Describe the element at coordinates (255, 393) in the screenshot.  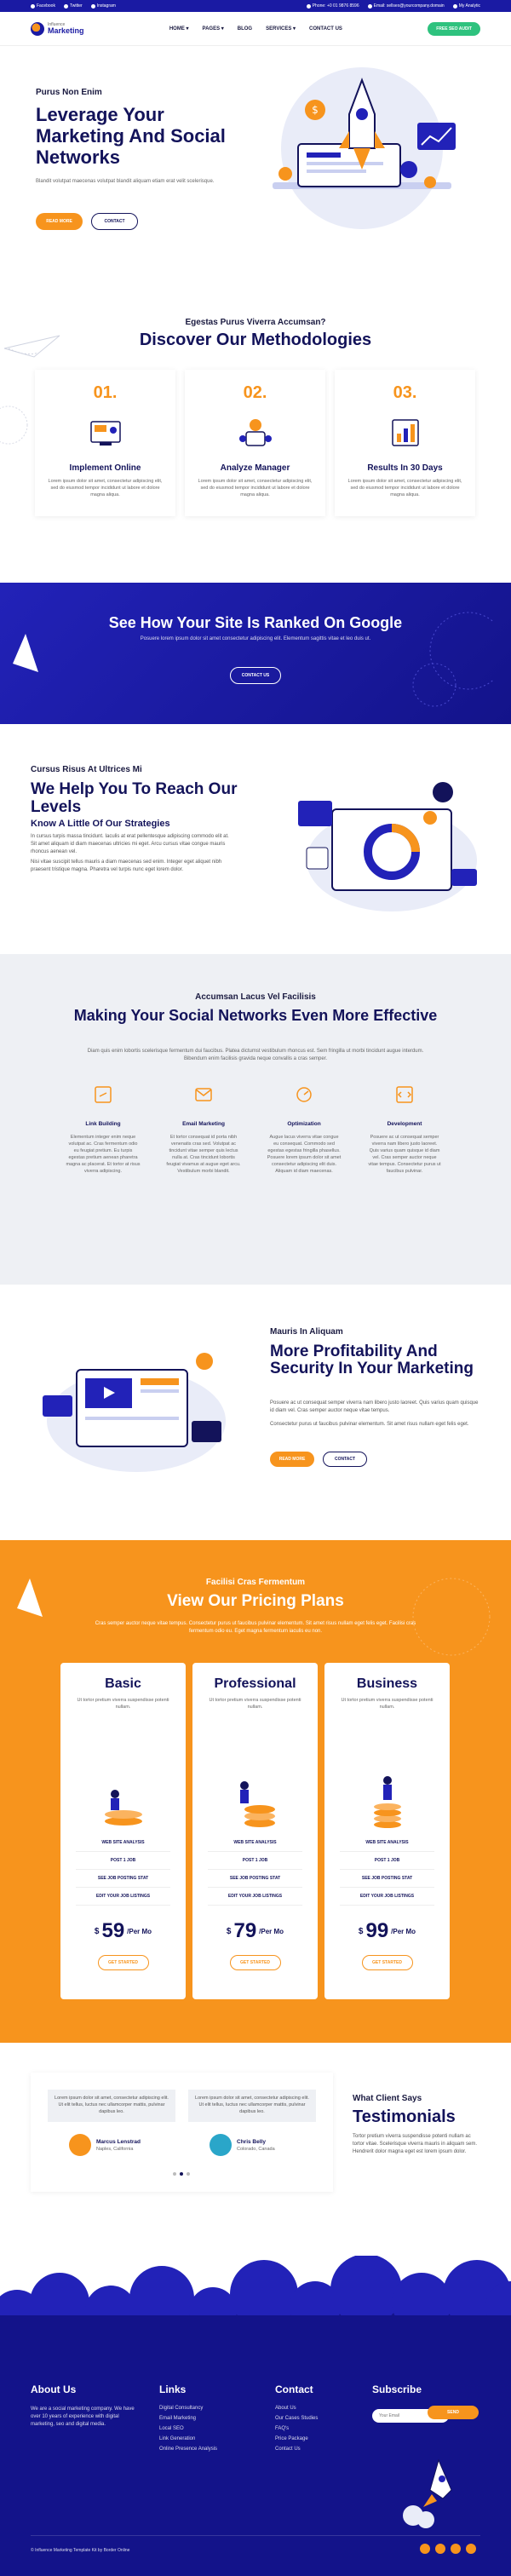
I see `card-number: 02.` at that location.